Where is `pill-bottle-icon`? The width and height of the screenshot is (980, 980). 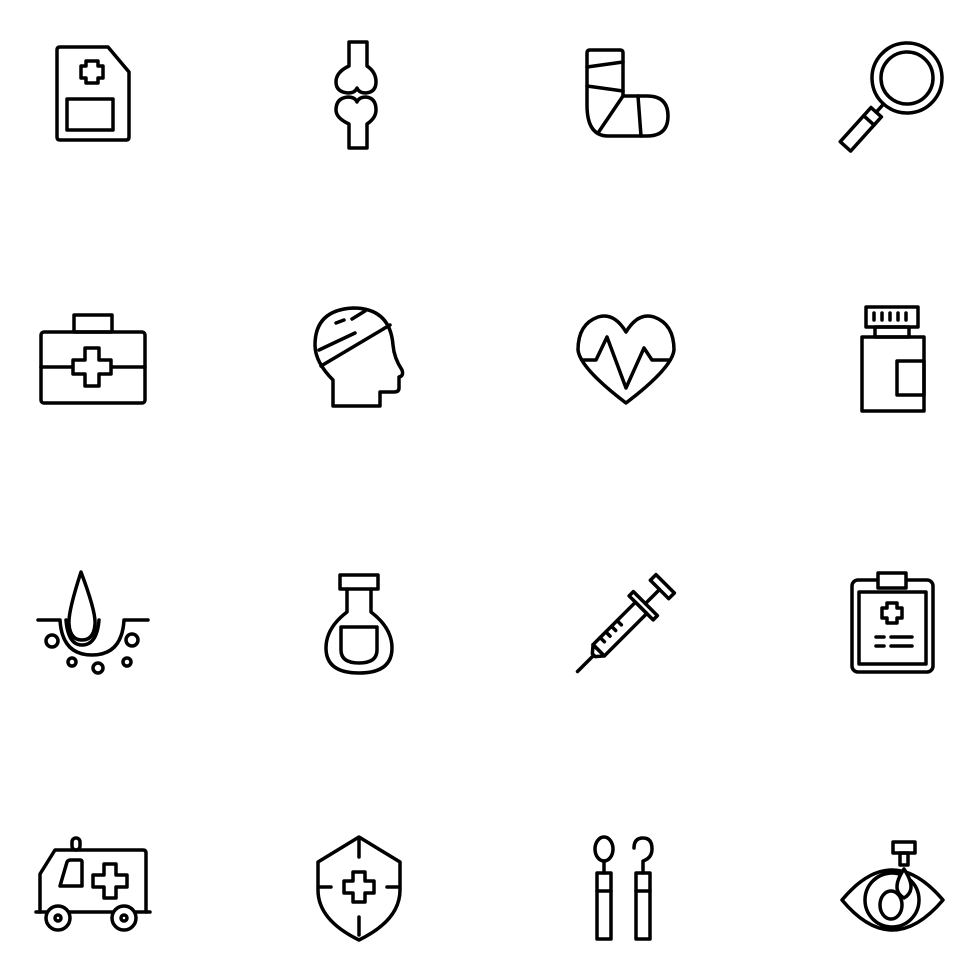 pill-bottle-icon is located at coordinates (893, 359).